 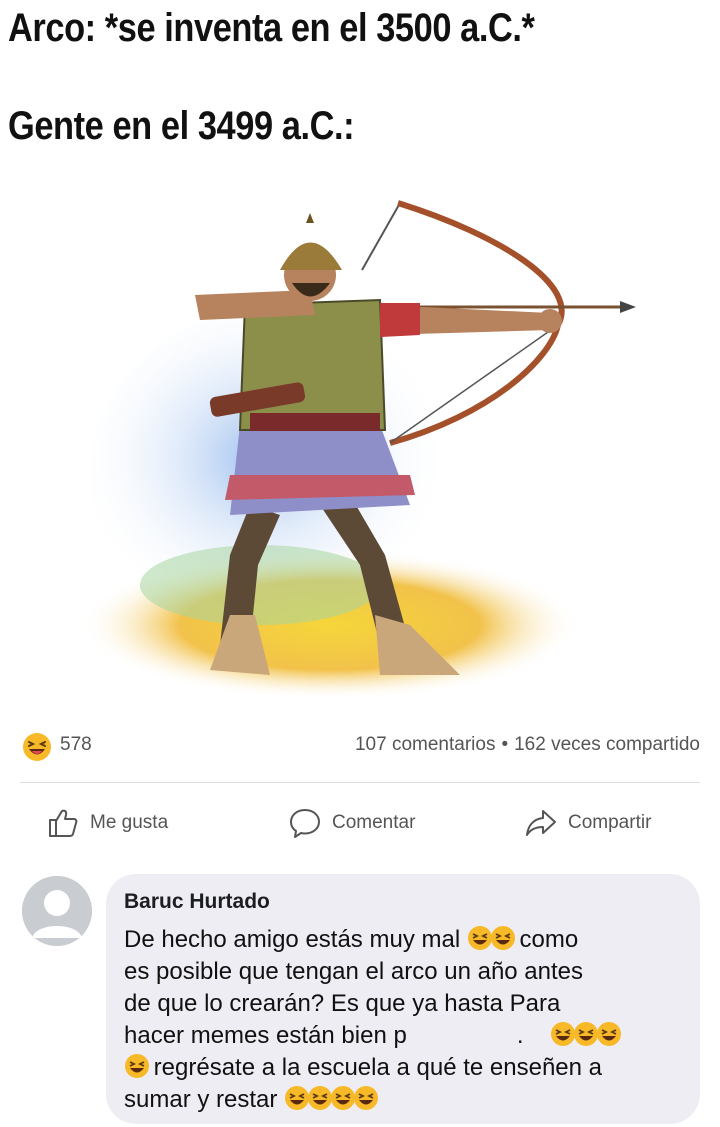 I want to click on share-label: Compartir, so click(x=610, y=822).